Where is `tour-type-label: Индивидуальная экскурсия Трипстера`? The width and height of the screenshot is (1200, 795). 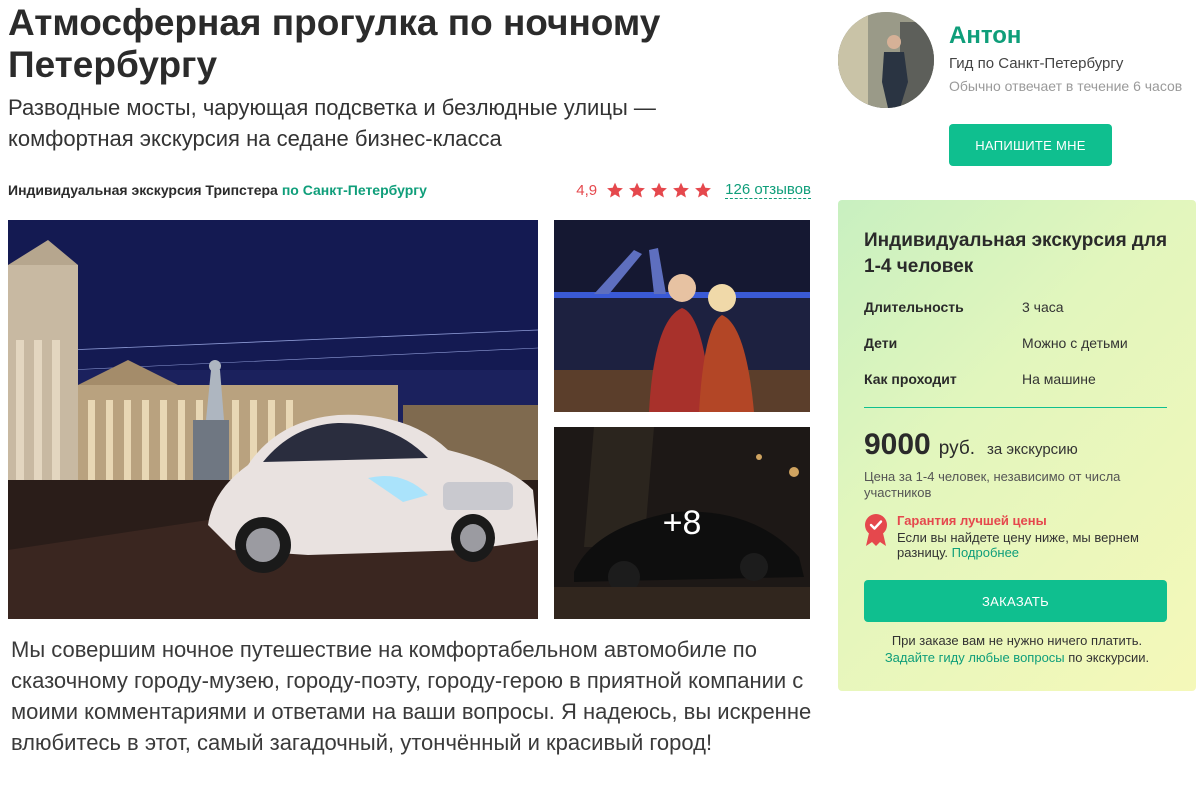 tour-type-label: Индивидуальная экскурсия Трипстера is located at coordinates (143, 190).